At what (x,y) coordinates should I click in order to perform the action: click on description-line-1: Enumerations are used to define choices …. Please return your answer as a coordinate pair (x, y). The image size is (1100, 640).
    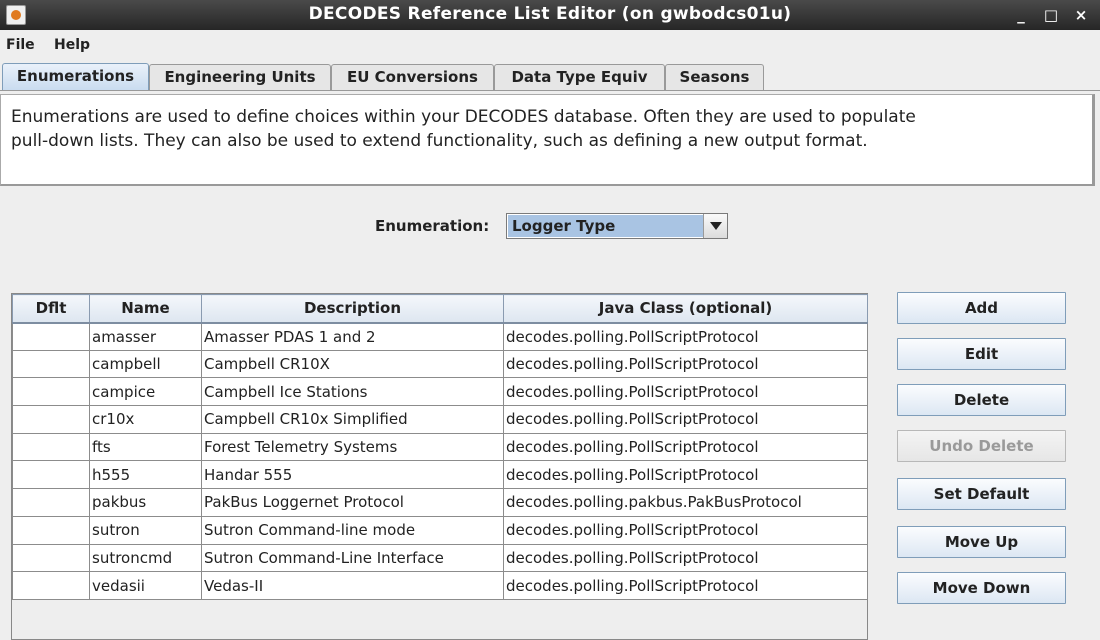
    Looking at the image, I should click on (463, 117).